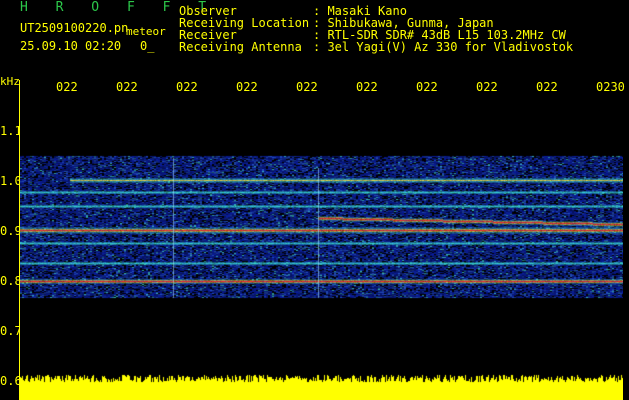 This screenshot has width=629, height=400. I want to click on x-tick-2: 022, so click(127, 87).